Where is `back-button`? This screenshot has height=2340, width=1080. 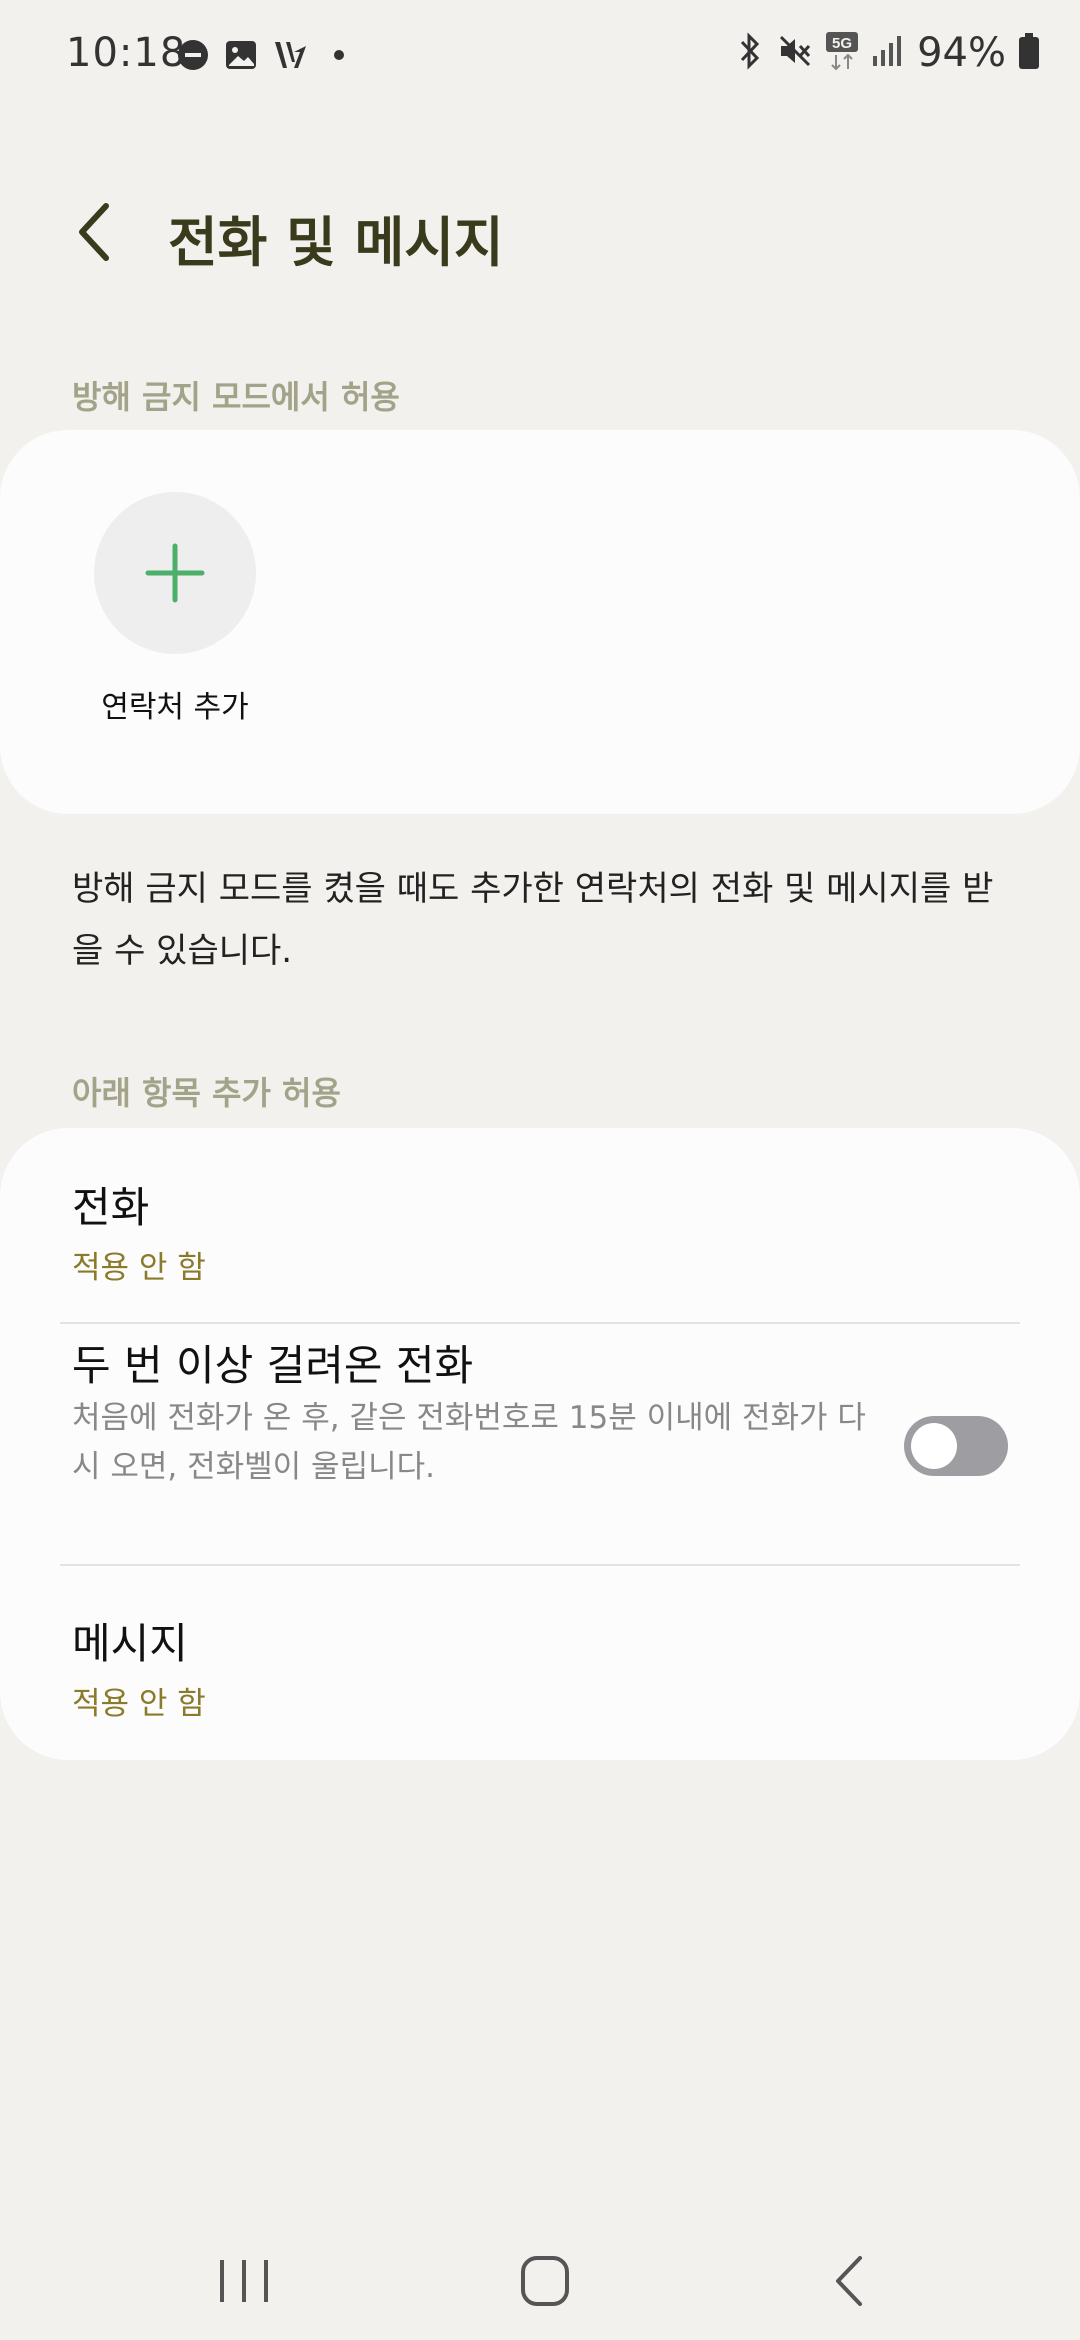
back-button is located at coordinates (96, 232).